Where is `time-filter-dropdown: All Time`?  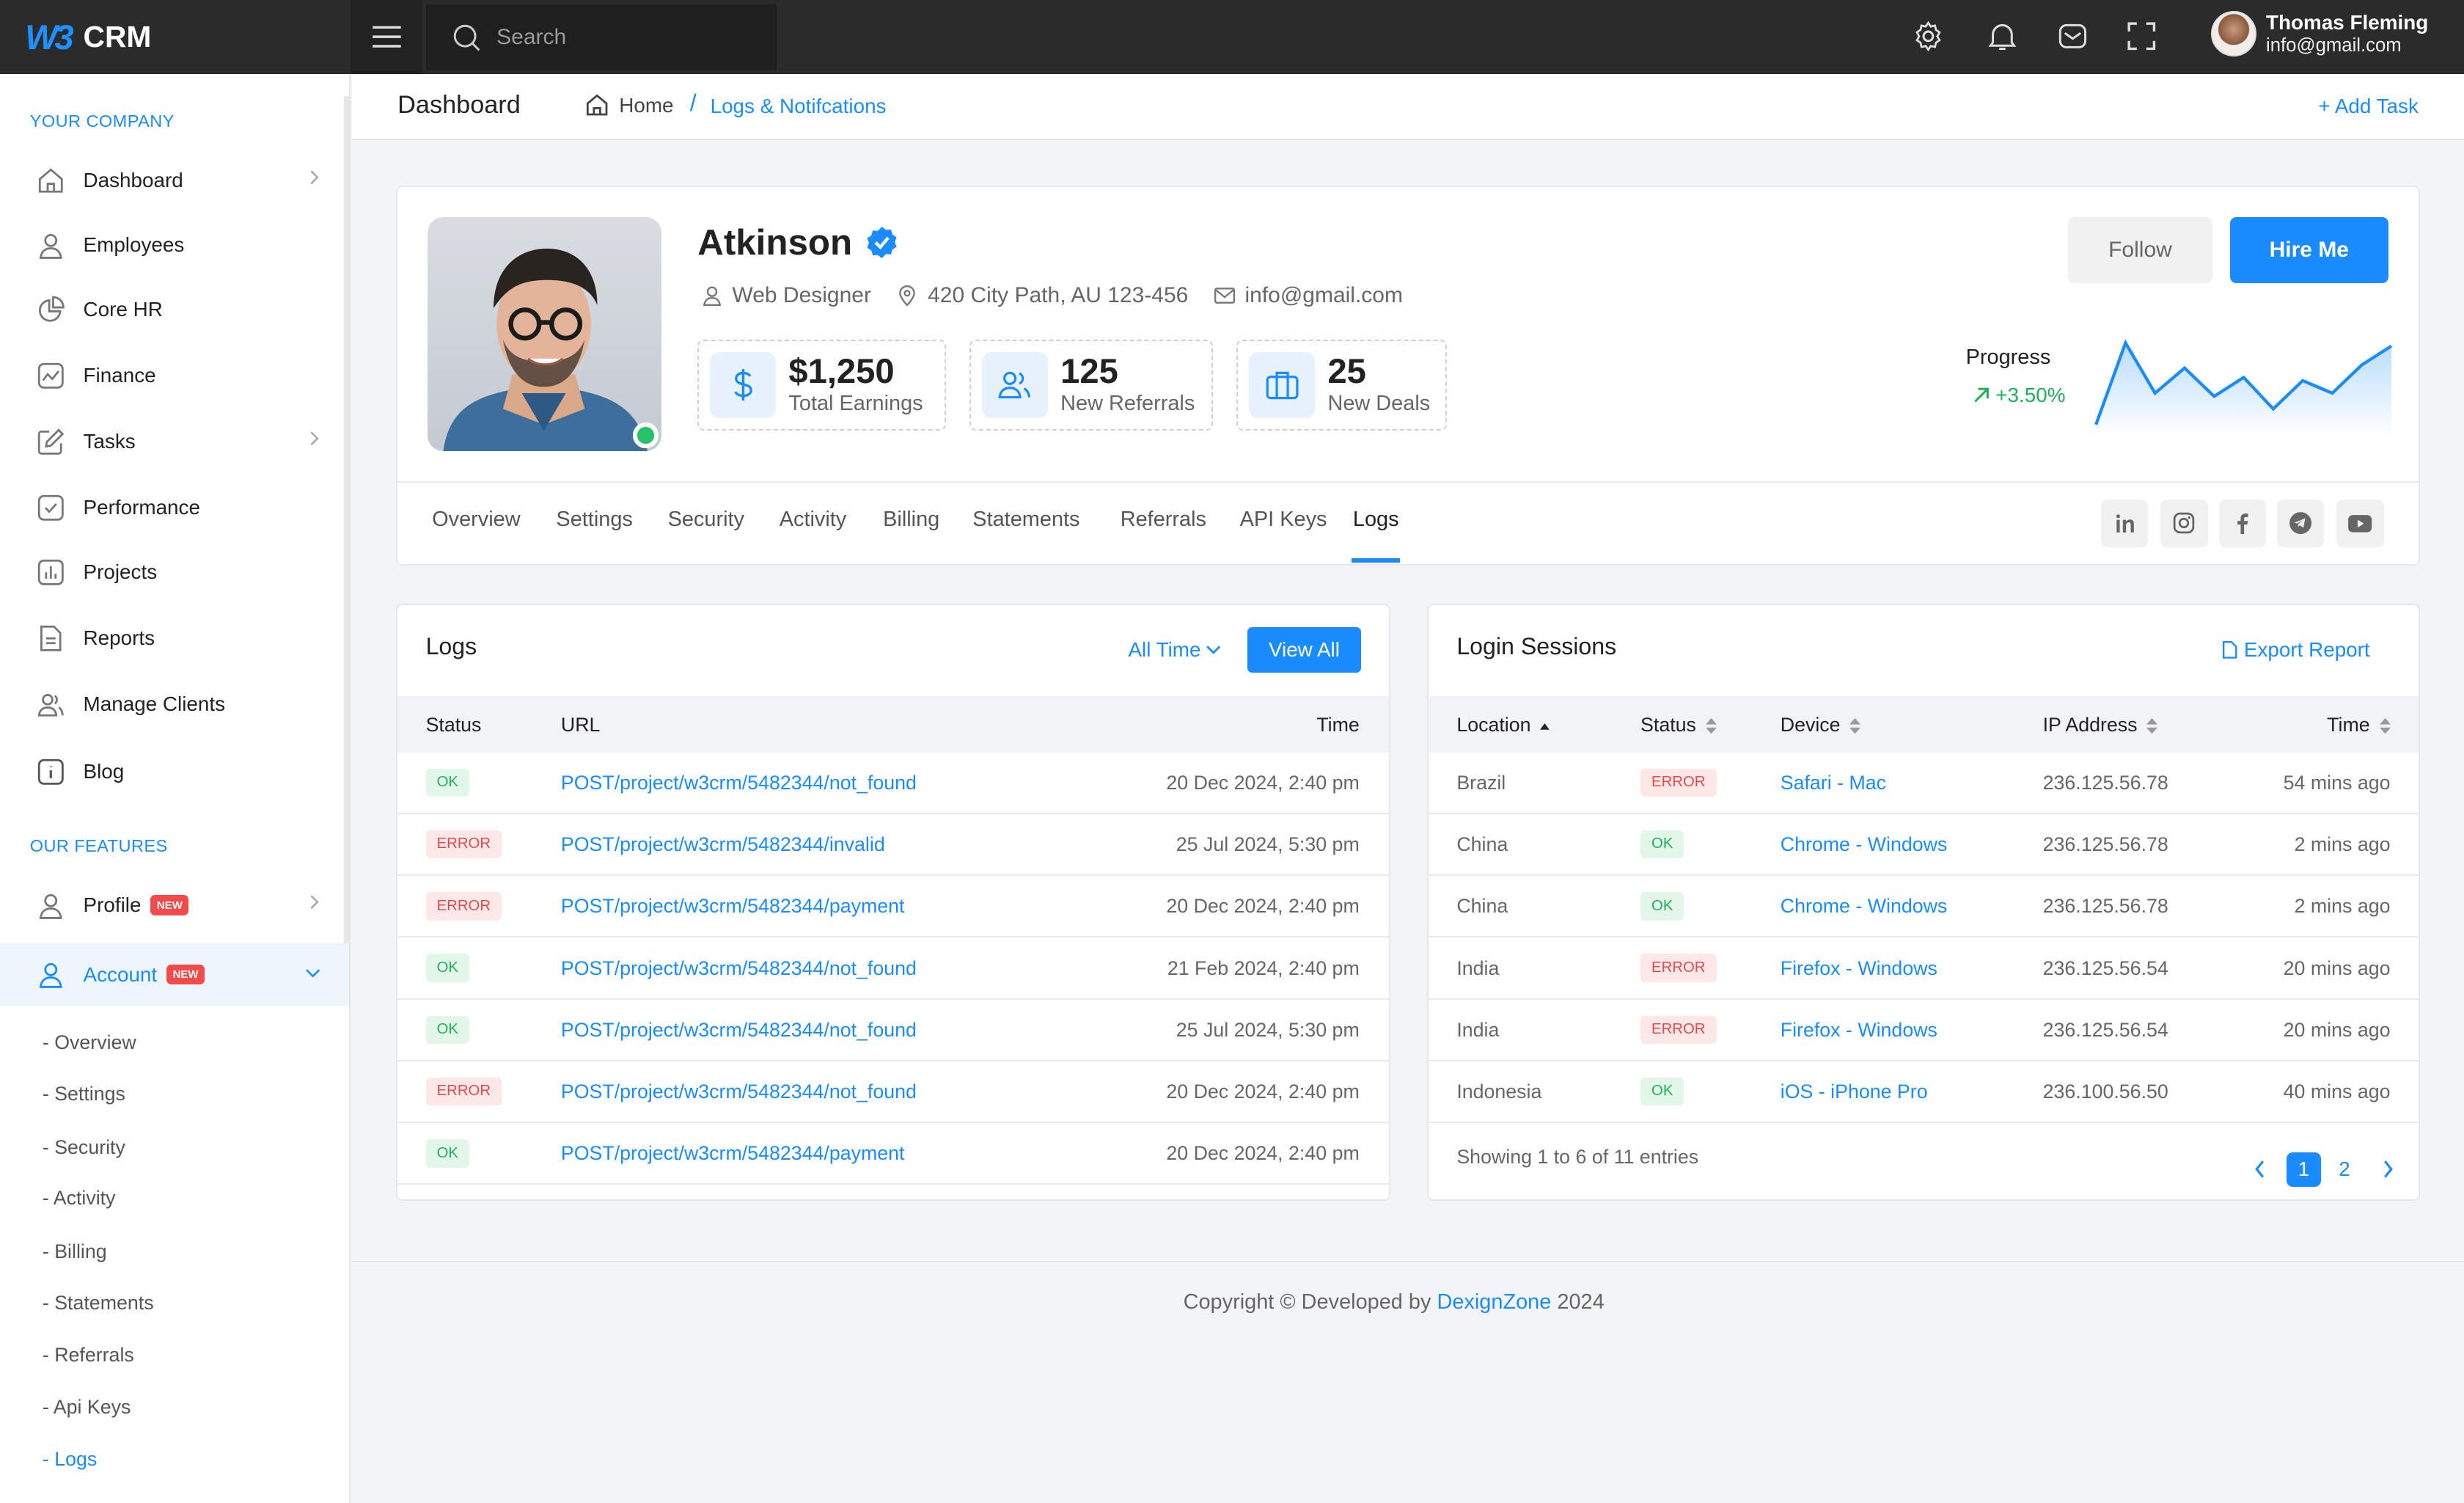 time-filter-dropdown: All Time is located at coordinates (1174, 650).